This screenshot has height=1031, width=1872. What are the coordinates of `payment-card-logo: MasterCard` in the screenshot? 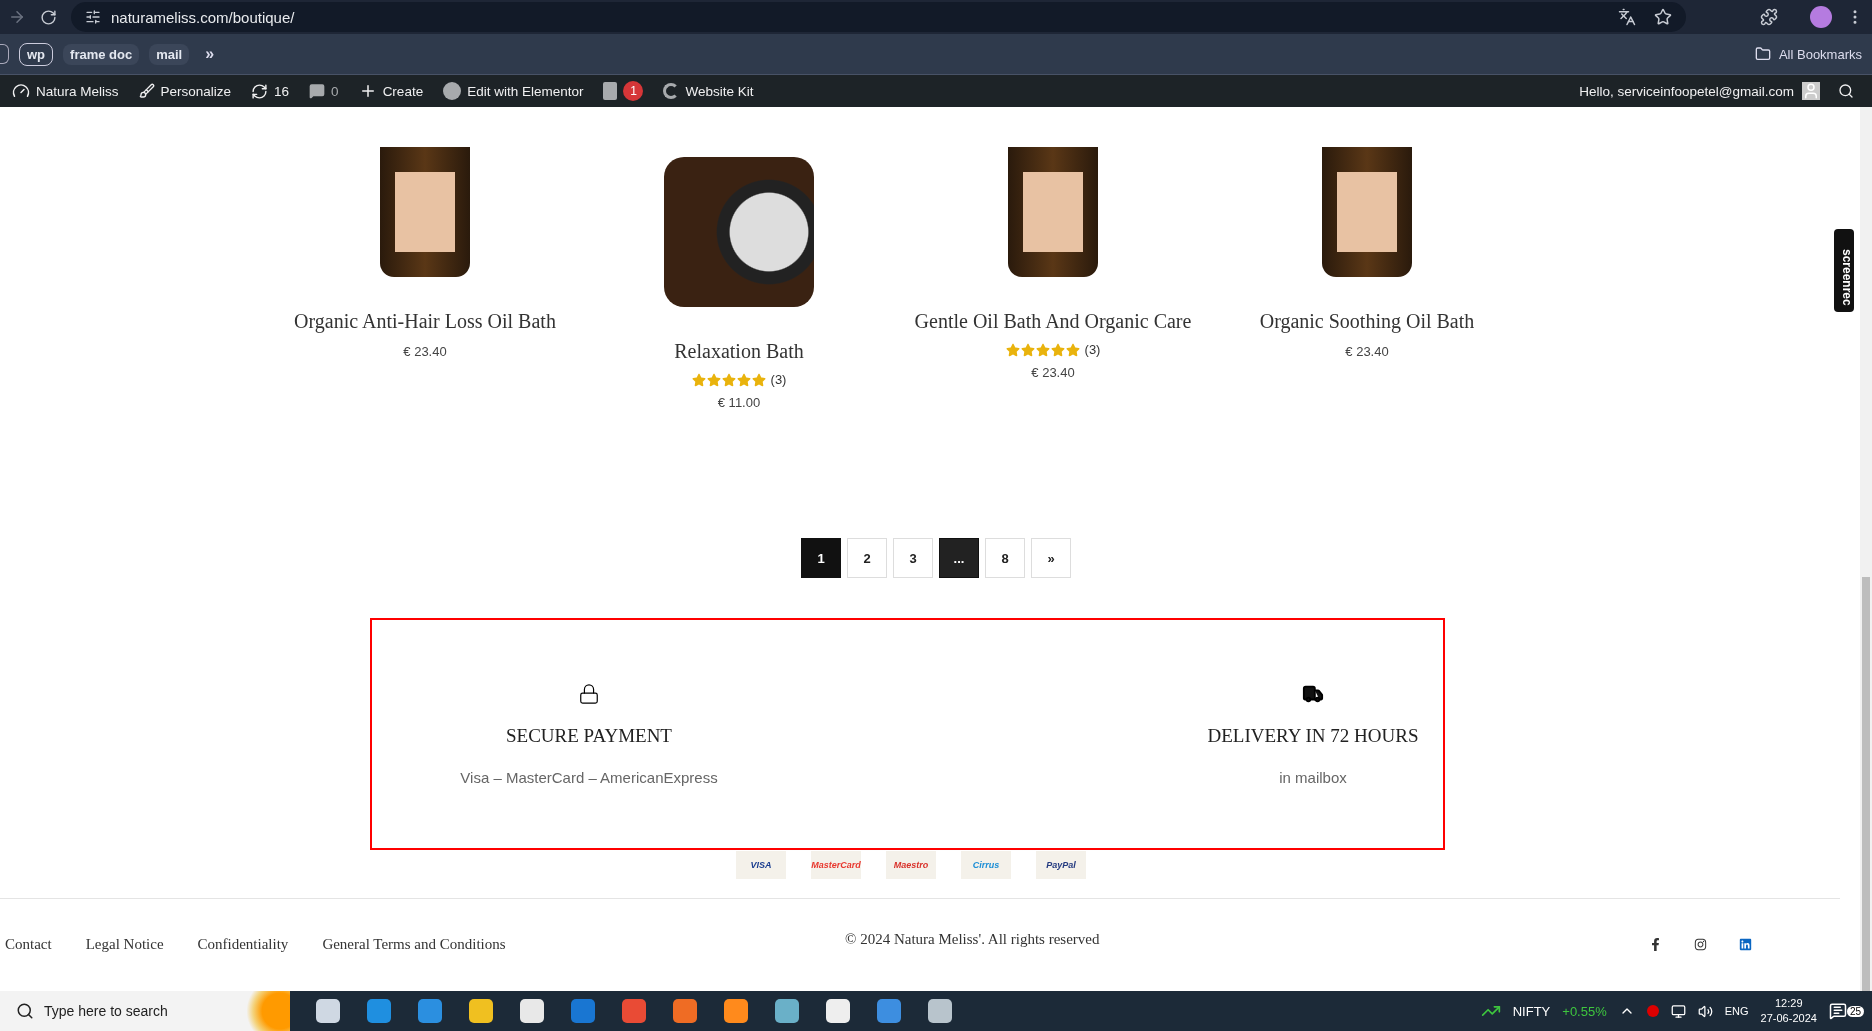 It's located at (836, 865).